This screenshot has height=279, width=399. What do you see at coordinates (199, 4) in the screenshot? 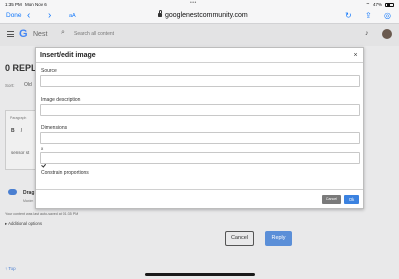
I see `status-bar: 1:35 PM Mon Nov 6 ••• ⌔ 47%` at bounding box center [199, 4].